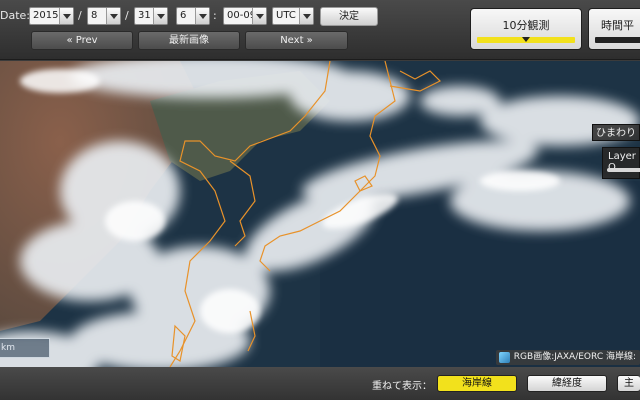  Describe the element at coordinates (94, 15) in the screenshot. I see `month-value: 8` at that location.